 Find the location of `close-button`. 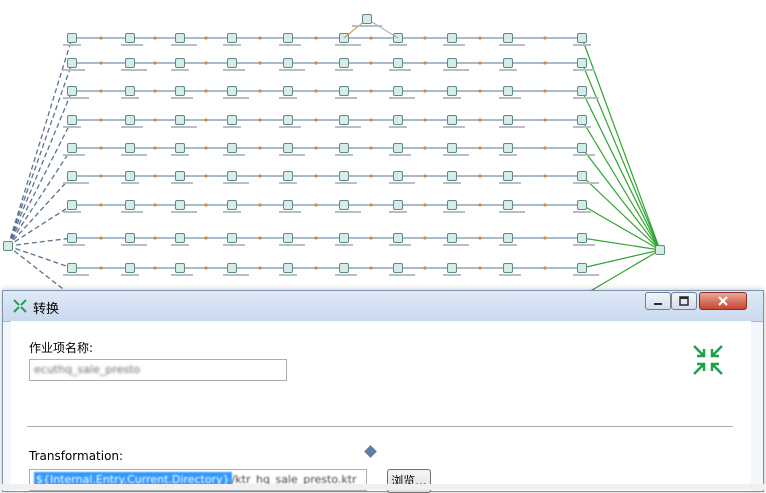

close-button is located at coordinates (723, 301).